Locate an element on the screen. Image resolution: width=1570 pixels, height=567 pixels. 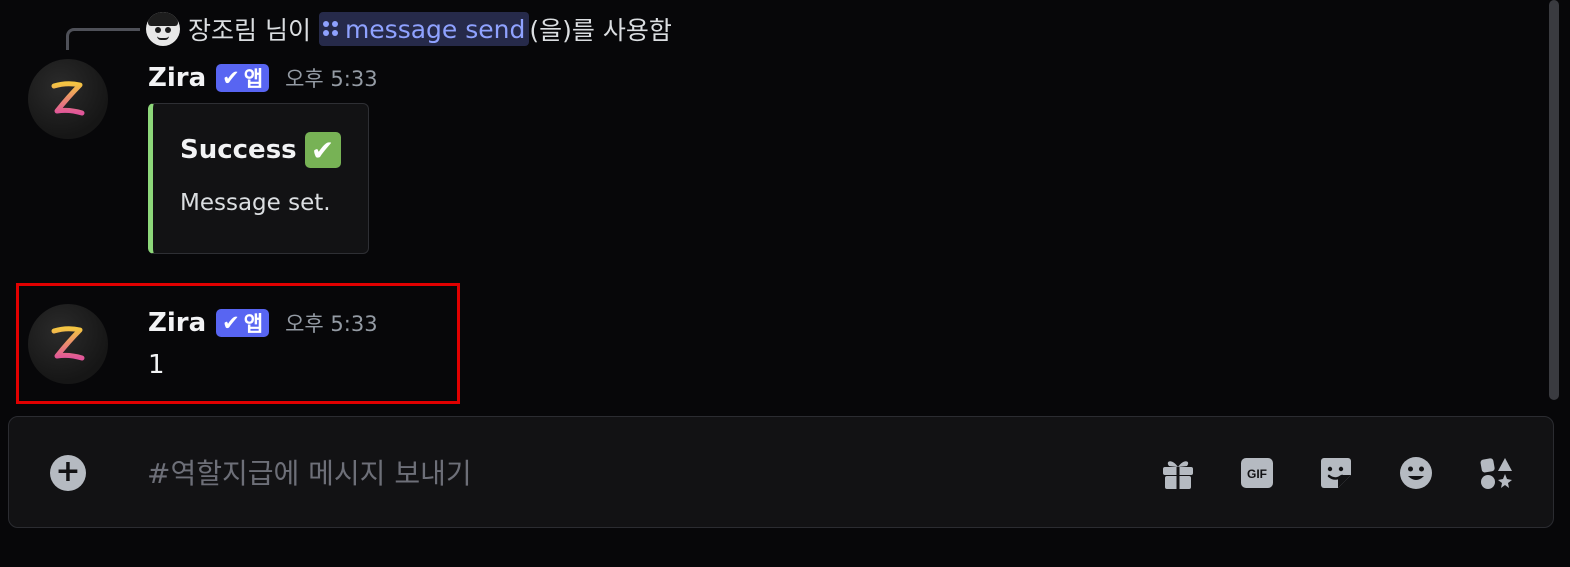
apps-icon is located at coordinates (1496, 473).